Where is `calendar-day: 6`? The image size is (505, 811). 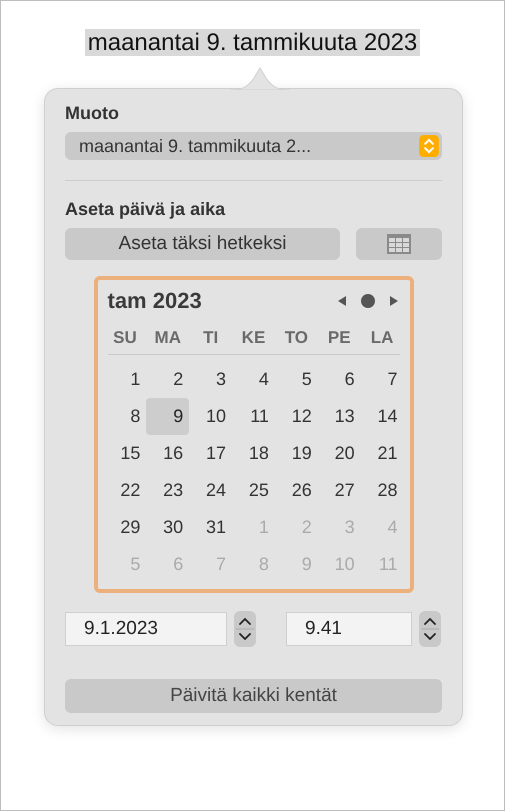
calendar-day: 6 is located at coordinates (339, 379).